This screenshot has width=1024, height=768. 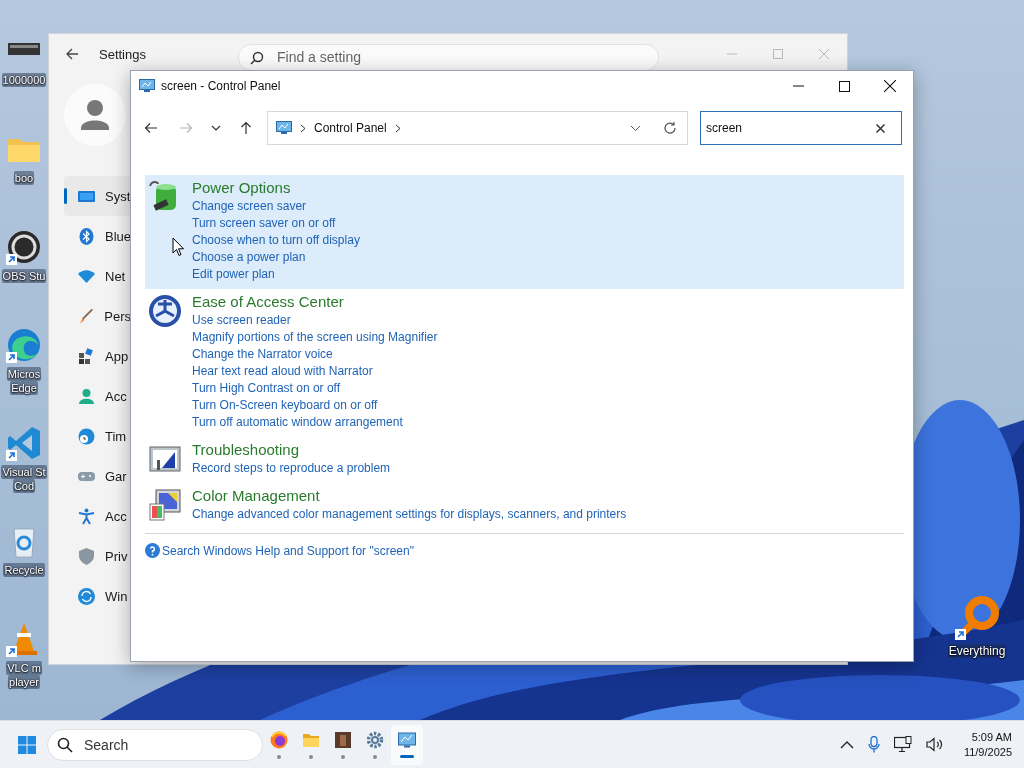 I want to click on brush-icon, so click(x=86, y=316).